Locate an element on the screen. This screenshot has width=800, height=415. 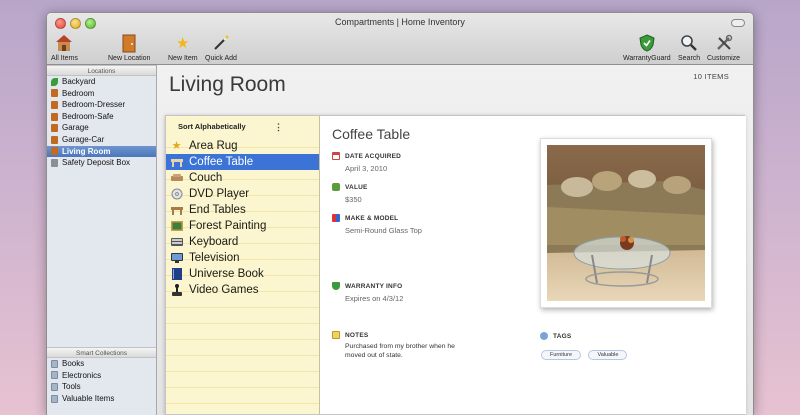
list-item-dvd-player: DVD Player is located at coordinates (242, 194).